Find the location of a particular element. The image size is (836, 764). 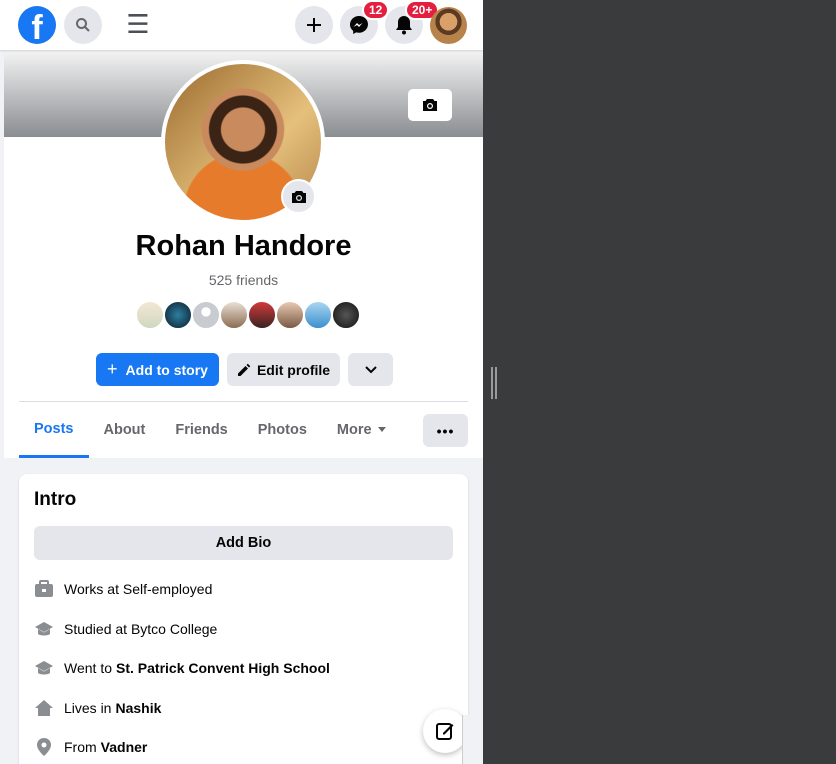

intro-item-school: Went to St. Patrick Convent High School is located at coordinates (182, 668).